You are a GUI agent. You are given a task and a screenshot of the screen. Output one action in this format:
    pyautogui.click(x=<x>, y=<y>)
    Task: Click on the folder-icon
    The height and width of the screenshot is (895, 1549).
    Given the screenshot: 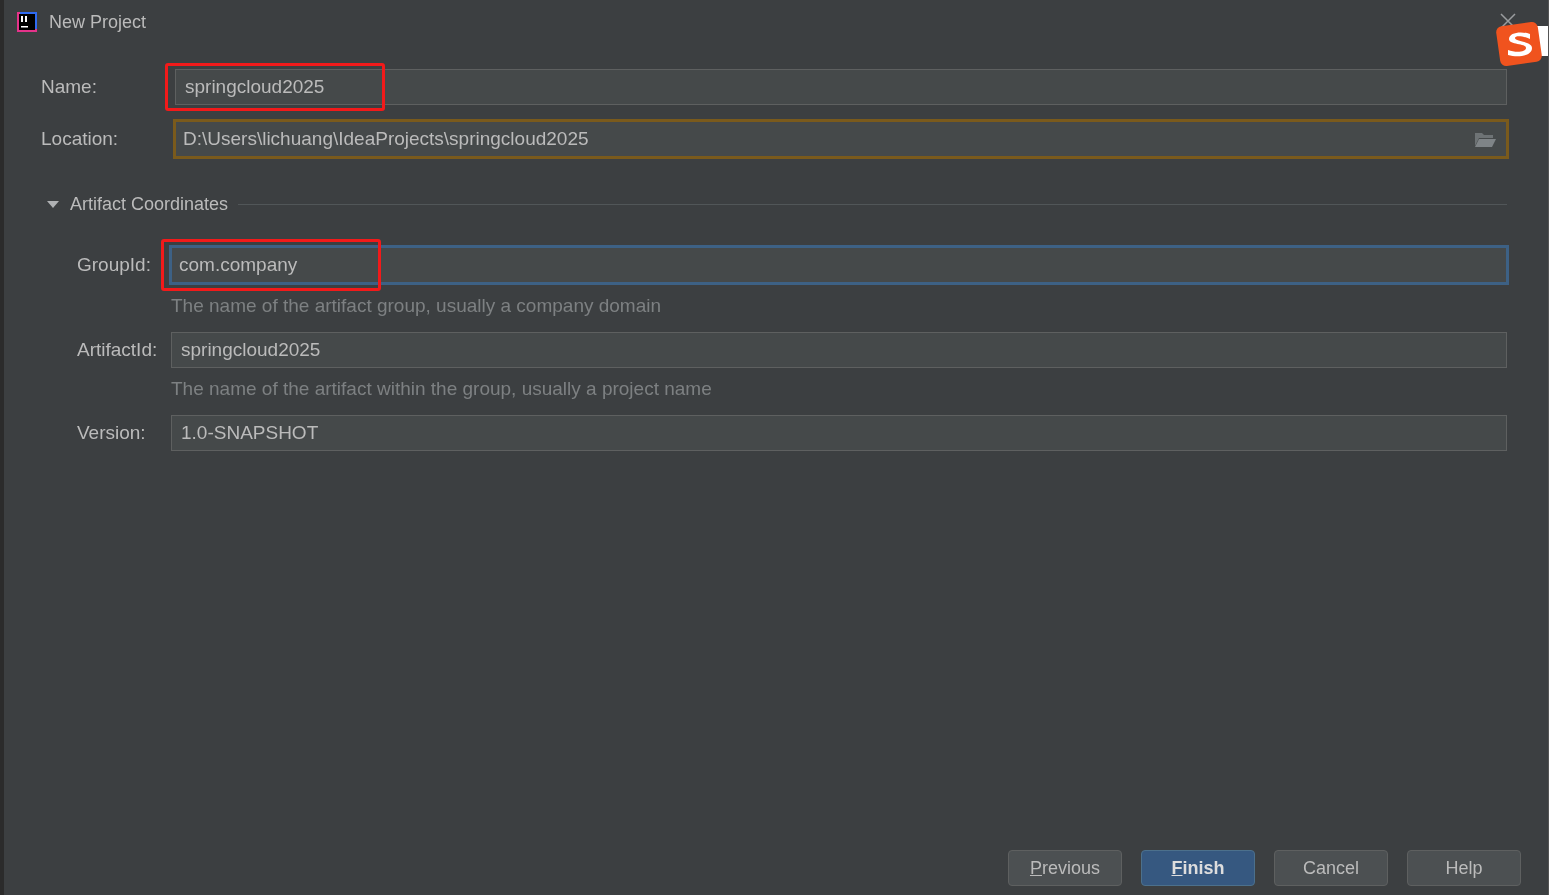 What is the action you would take?
    pyautogui.click(x=1485, y=139)
    